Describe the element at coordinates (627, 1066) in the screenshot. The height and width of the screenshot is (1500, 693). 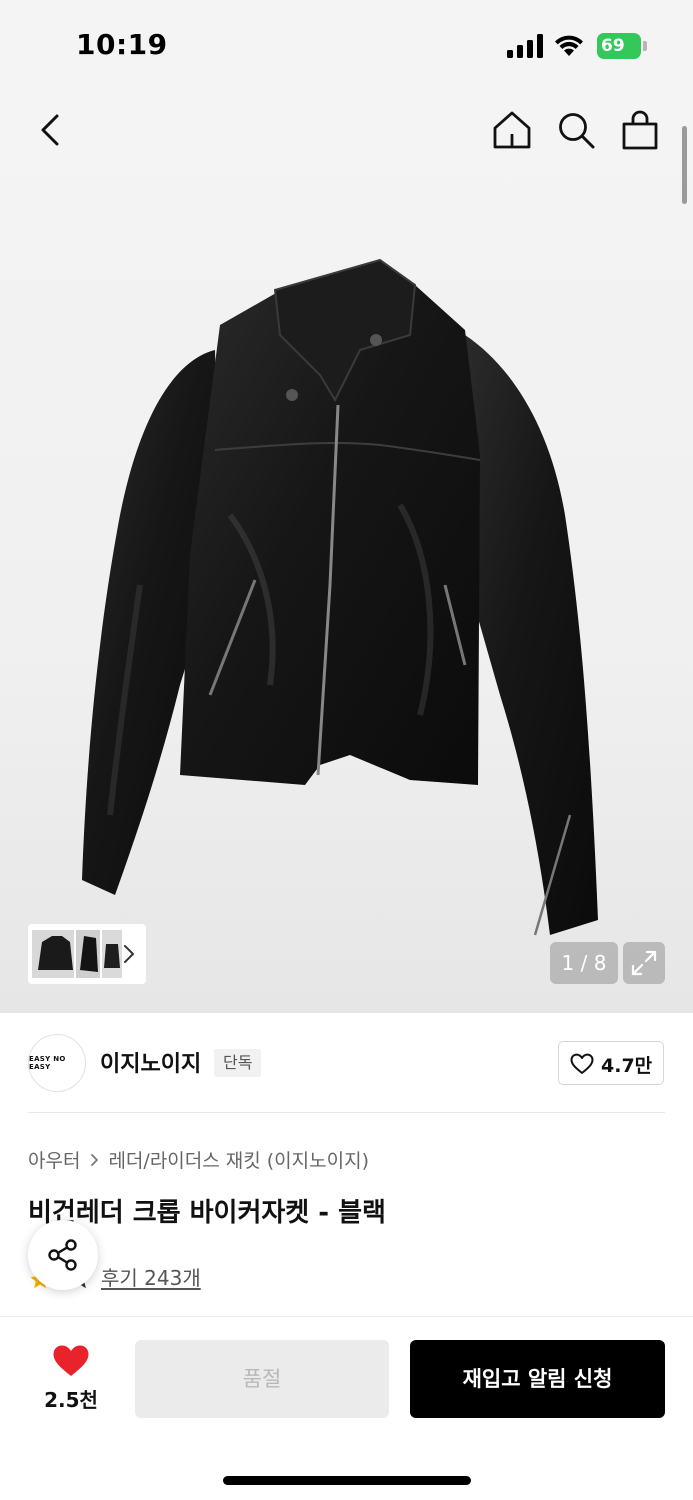
I see `brand-like-count: 4.7만` at that location.